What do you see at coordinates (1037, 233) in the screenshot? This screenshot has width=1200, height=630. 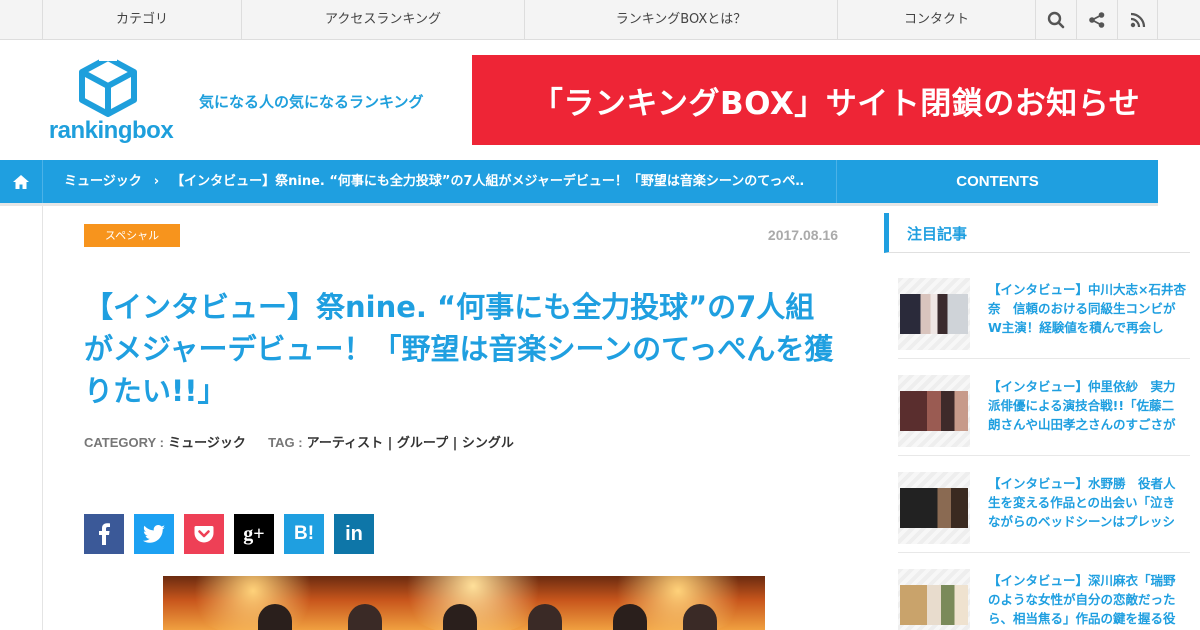 I see `sidebar-heading: 注目記事` at bounding box center [1037, 233].